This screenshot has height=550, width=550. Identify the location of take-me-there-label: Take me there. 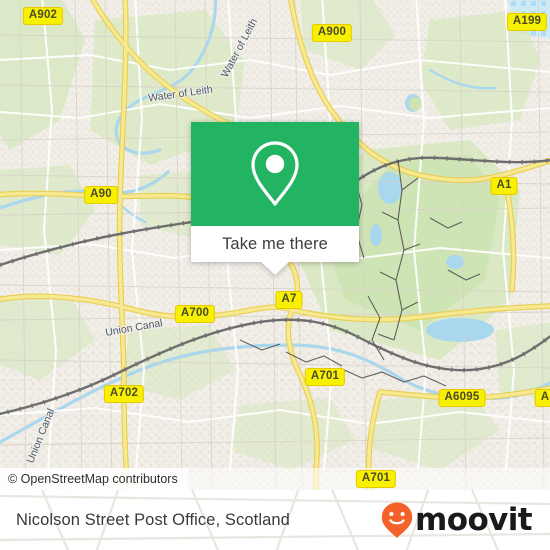
(275, 243).